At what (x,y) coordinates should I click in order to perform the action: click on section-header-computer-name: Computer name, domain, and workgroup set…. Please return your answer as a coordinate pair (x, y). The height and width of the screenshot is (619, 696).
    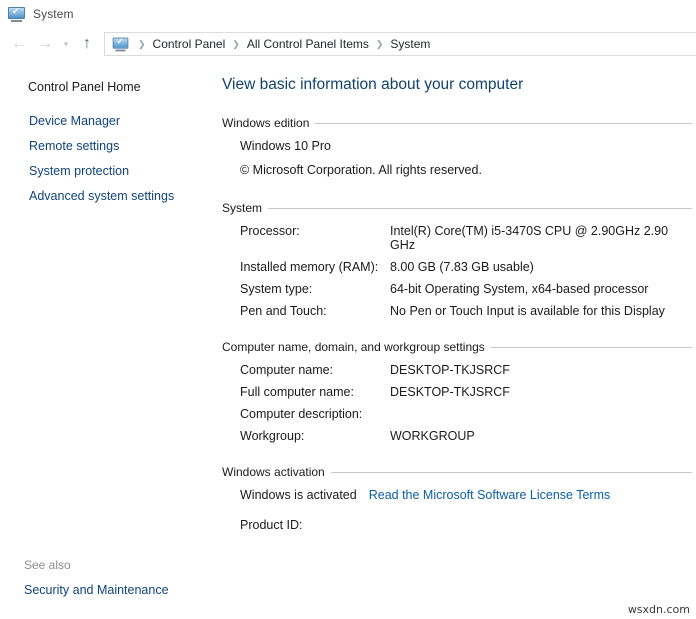
    Looking at the image, I should click on (457, 347).